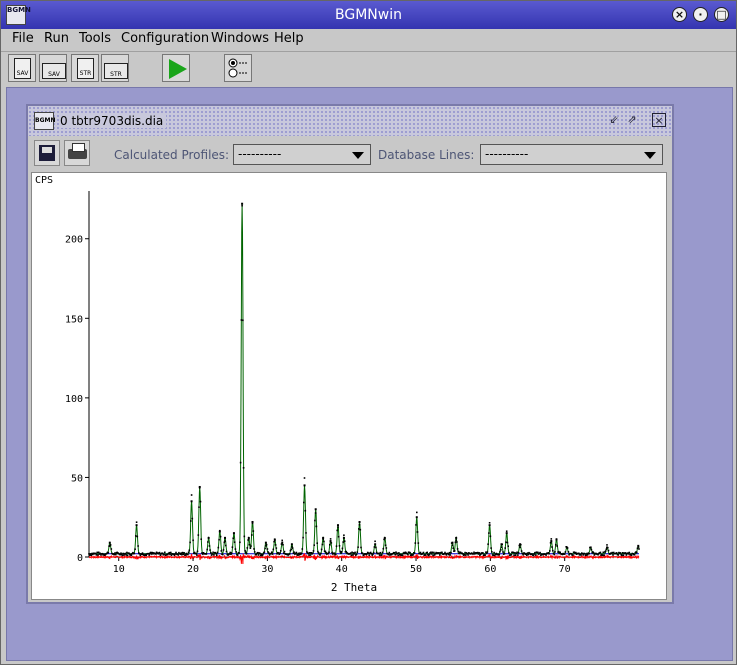  Describe the element at coordinates (56, 38) in the screenshot. I see `menu-run: Run` at that location.